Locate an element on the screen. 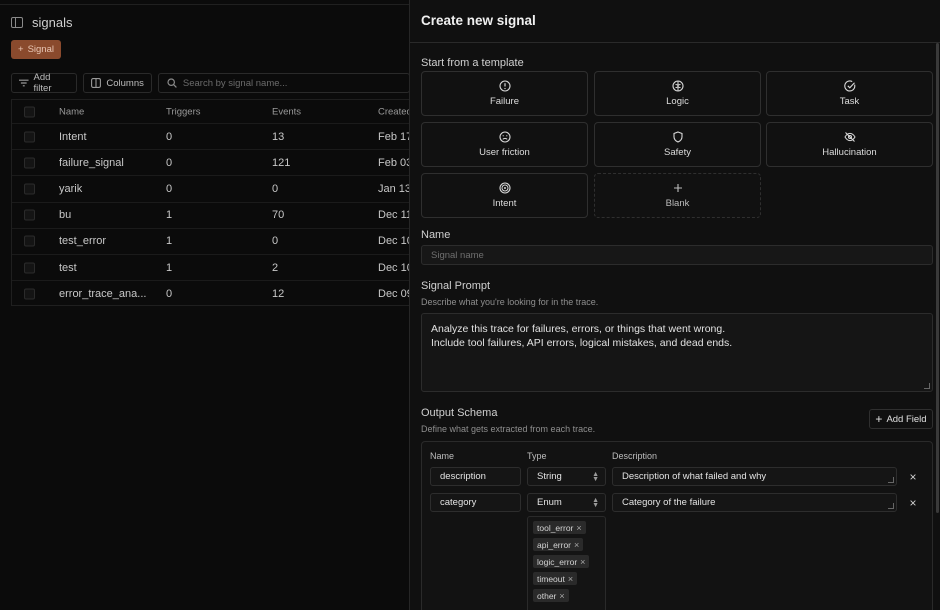  template-safety: Safety is located at coordinates (677, 144).